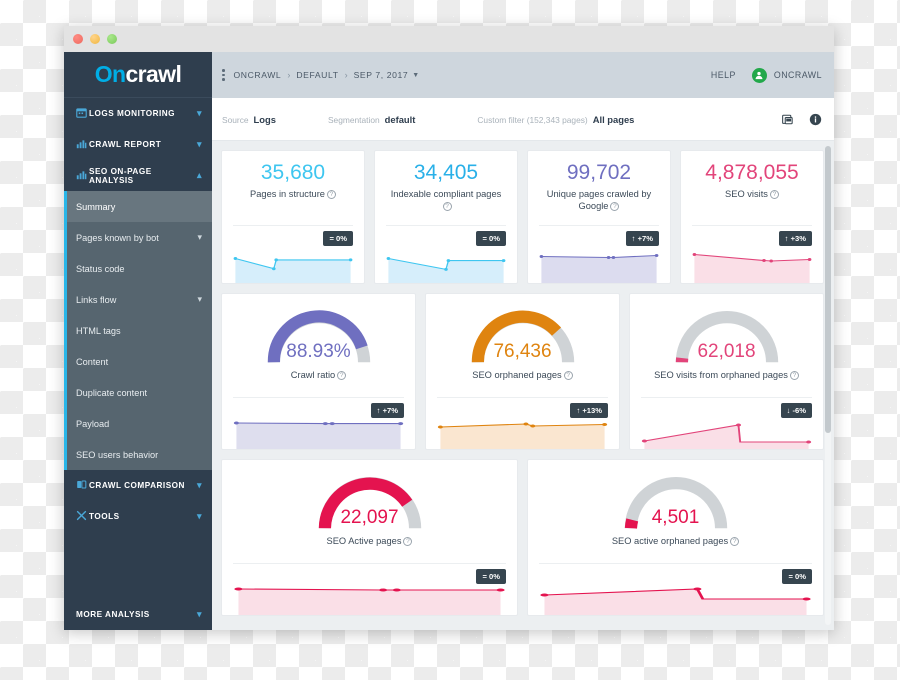  I want to click on sidebar-group-logs-monitoring: LOGS MONITORING ▾, so click(138, 113).